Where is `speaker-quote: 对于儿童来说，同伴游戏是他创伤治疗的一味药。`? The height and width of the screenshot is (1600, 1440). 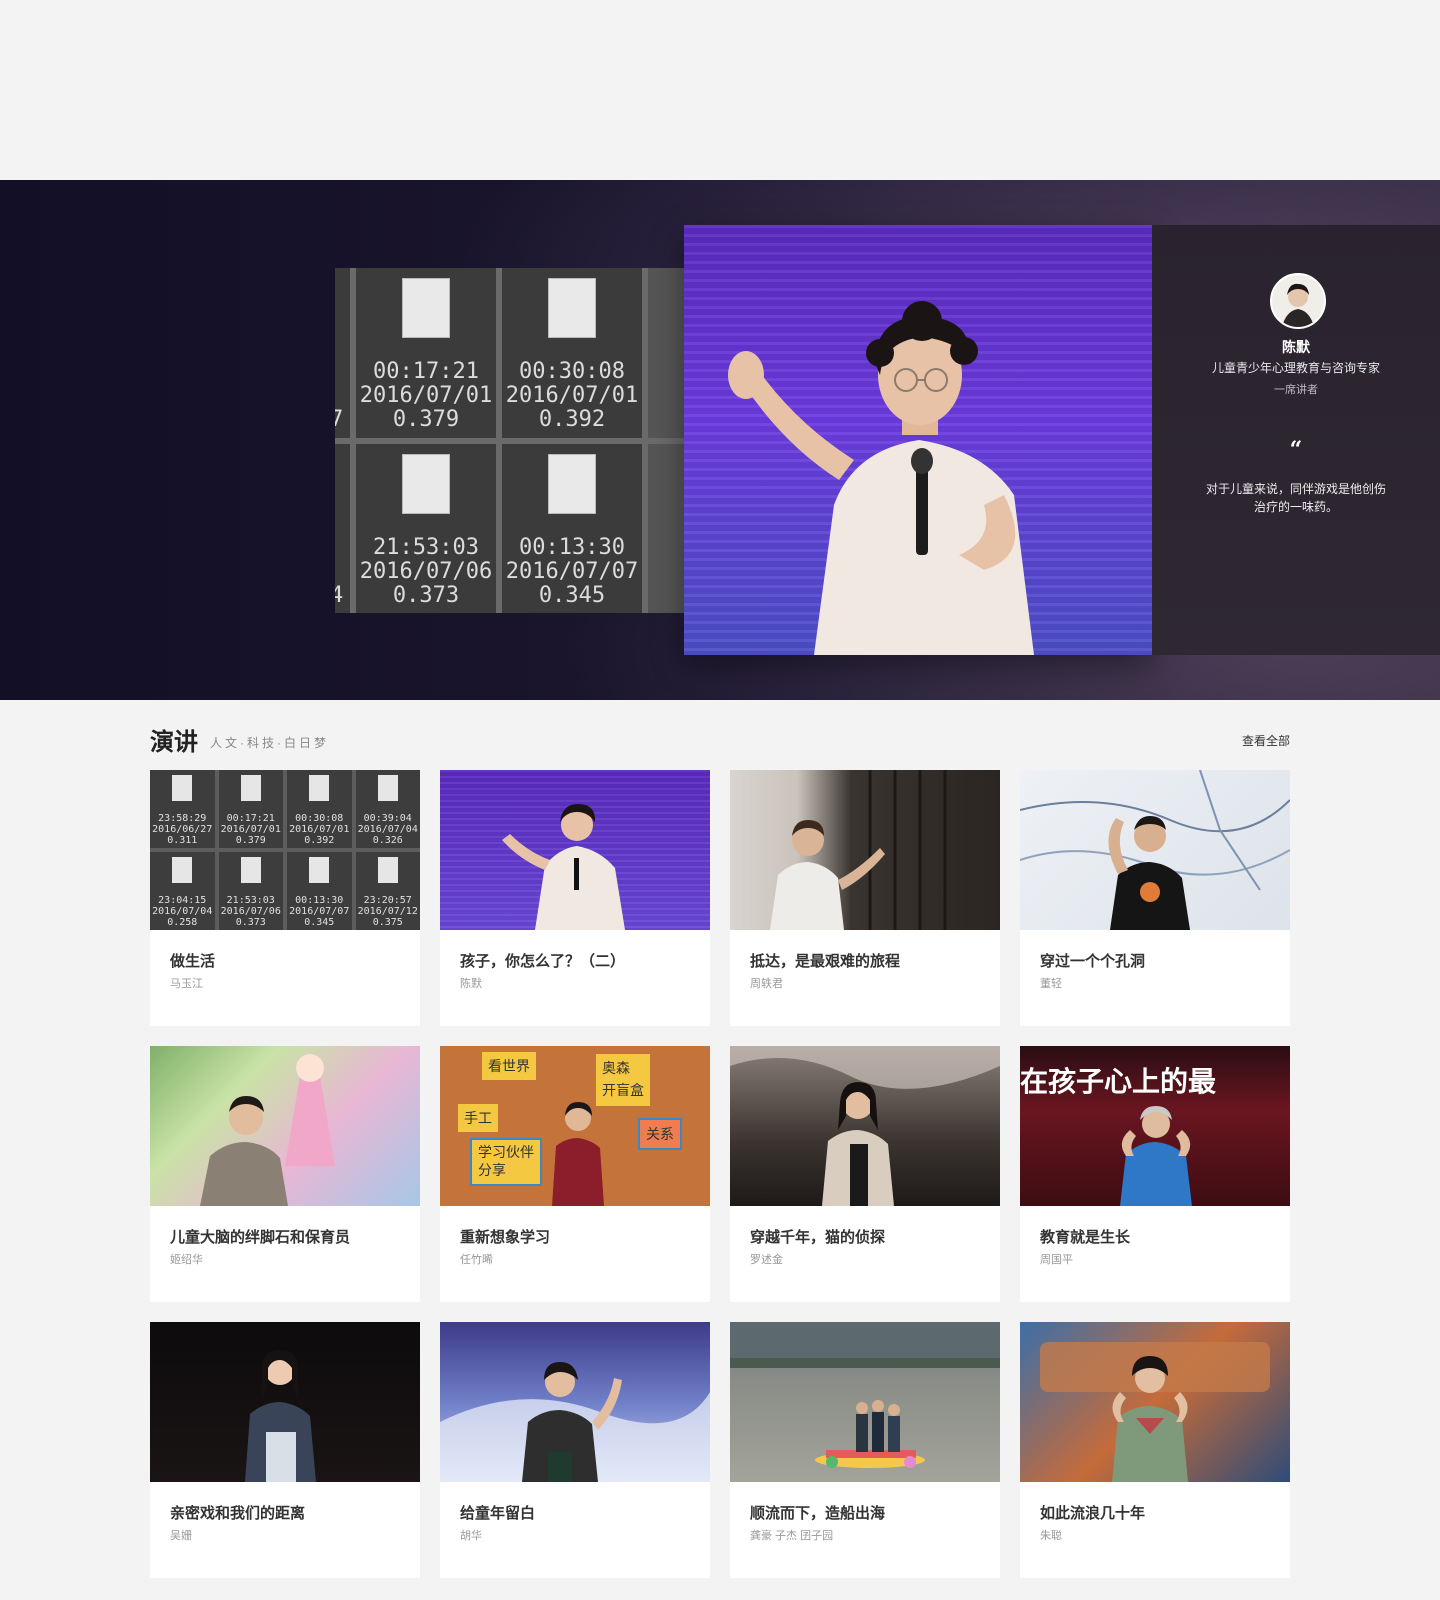
speaker-quote: 对于儿童来说，同伴游戏是他创伤治疗的一味药。 is located at coordinates (1295, 498).